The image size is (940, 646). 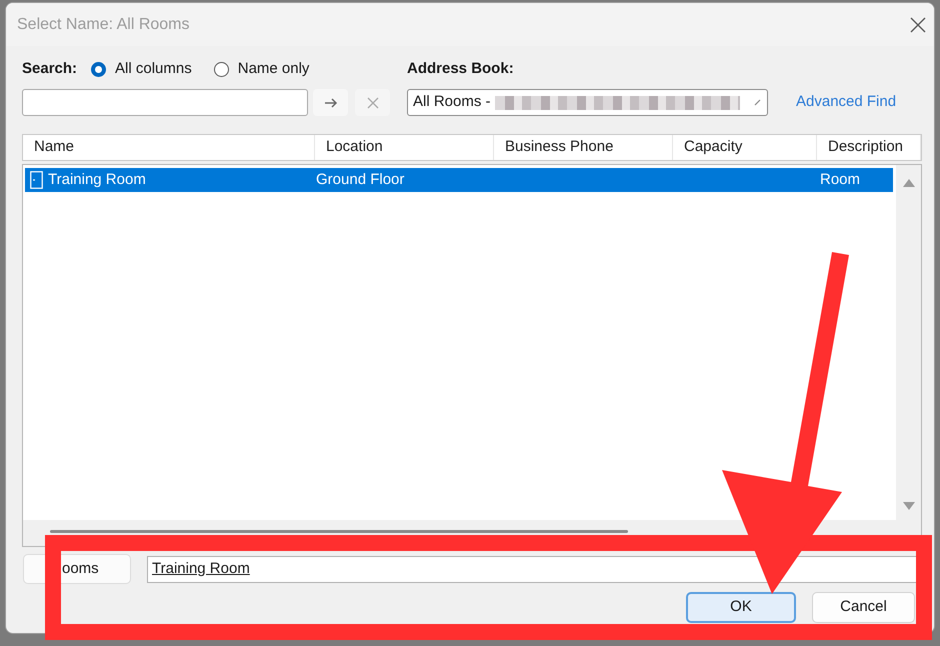 I want to click on search-label: Search:, so click(x=50, y=68).